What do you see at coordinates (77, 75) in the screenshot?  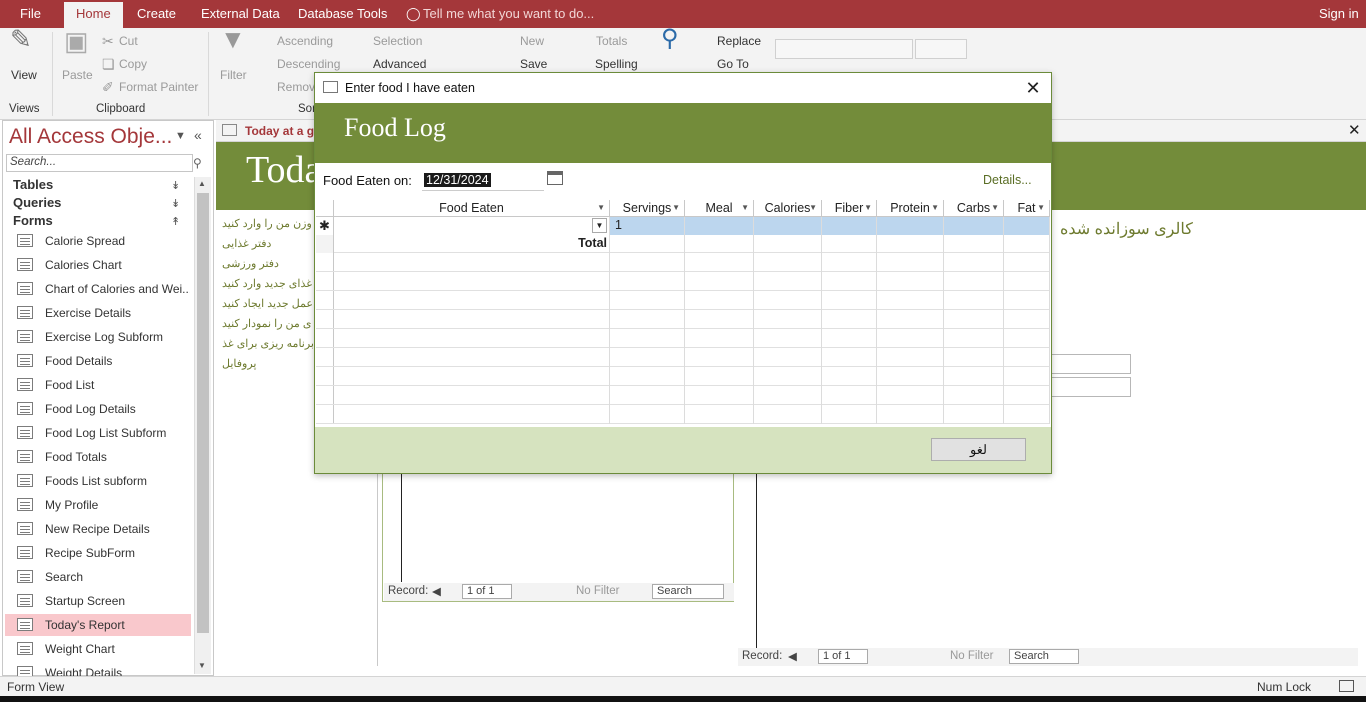 I see `paste-button: Paste` at bounding box center [77, 75].